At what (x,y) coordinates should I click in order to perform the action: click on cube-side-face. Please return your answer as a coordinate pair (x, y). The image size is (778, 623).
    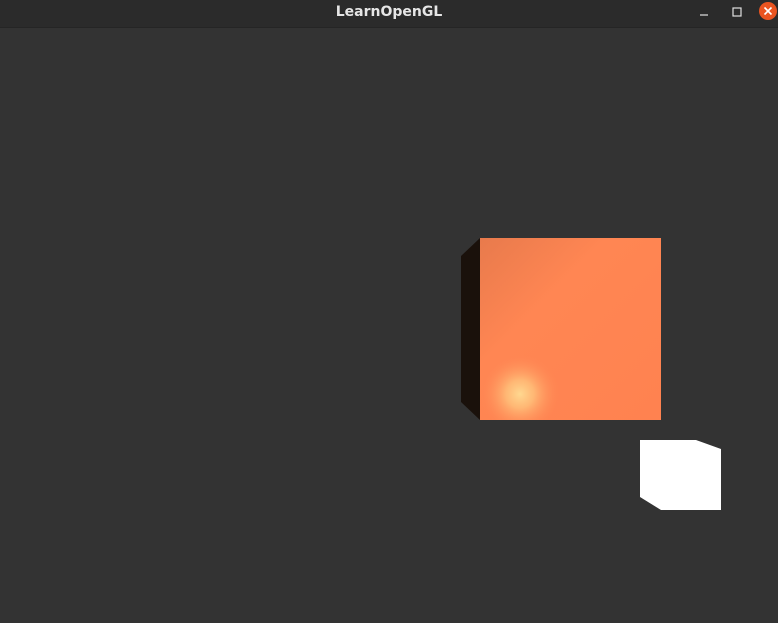
    Looking at the image, I should click on (470, 329).